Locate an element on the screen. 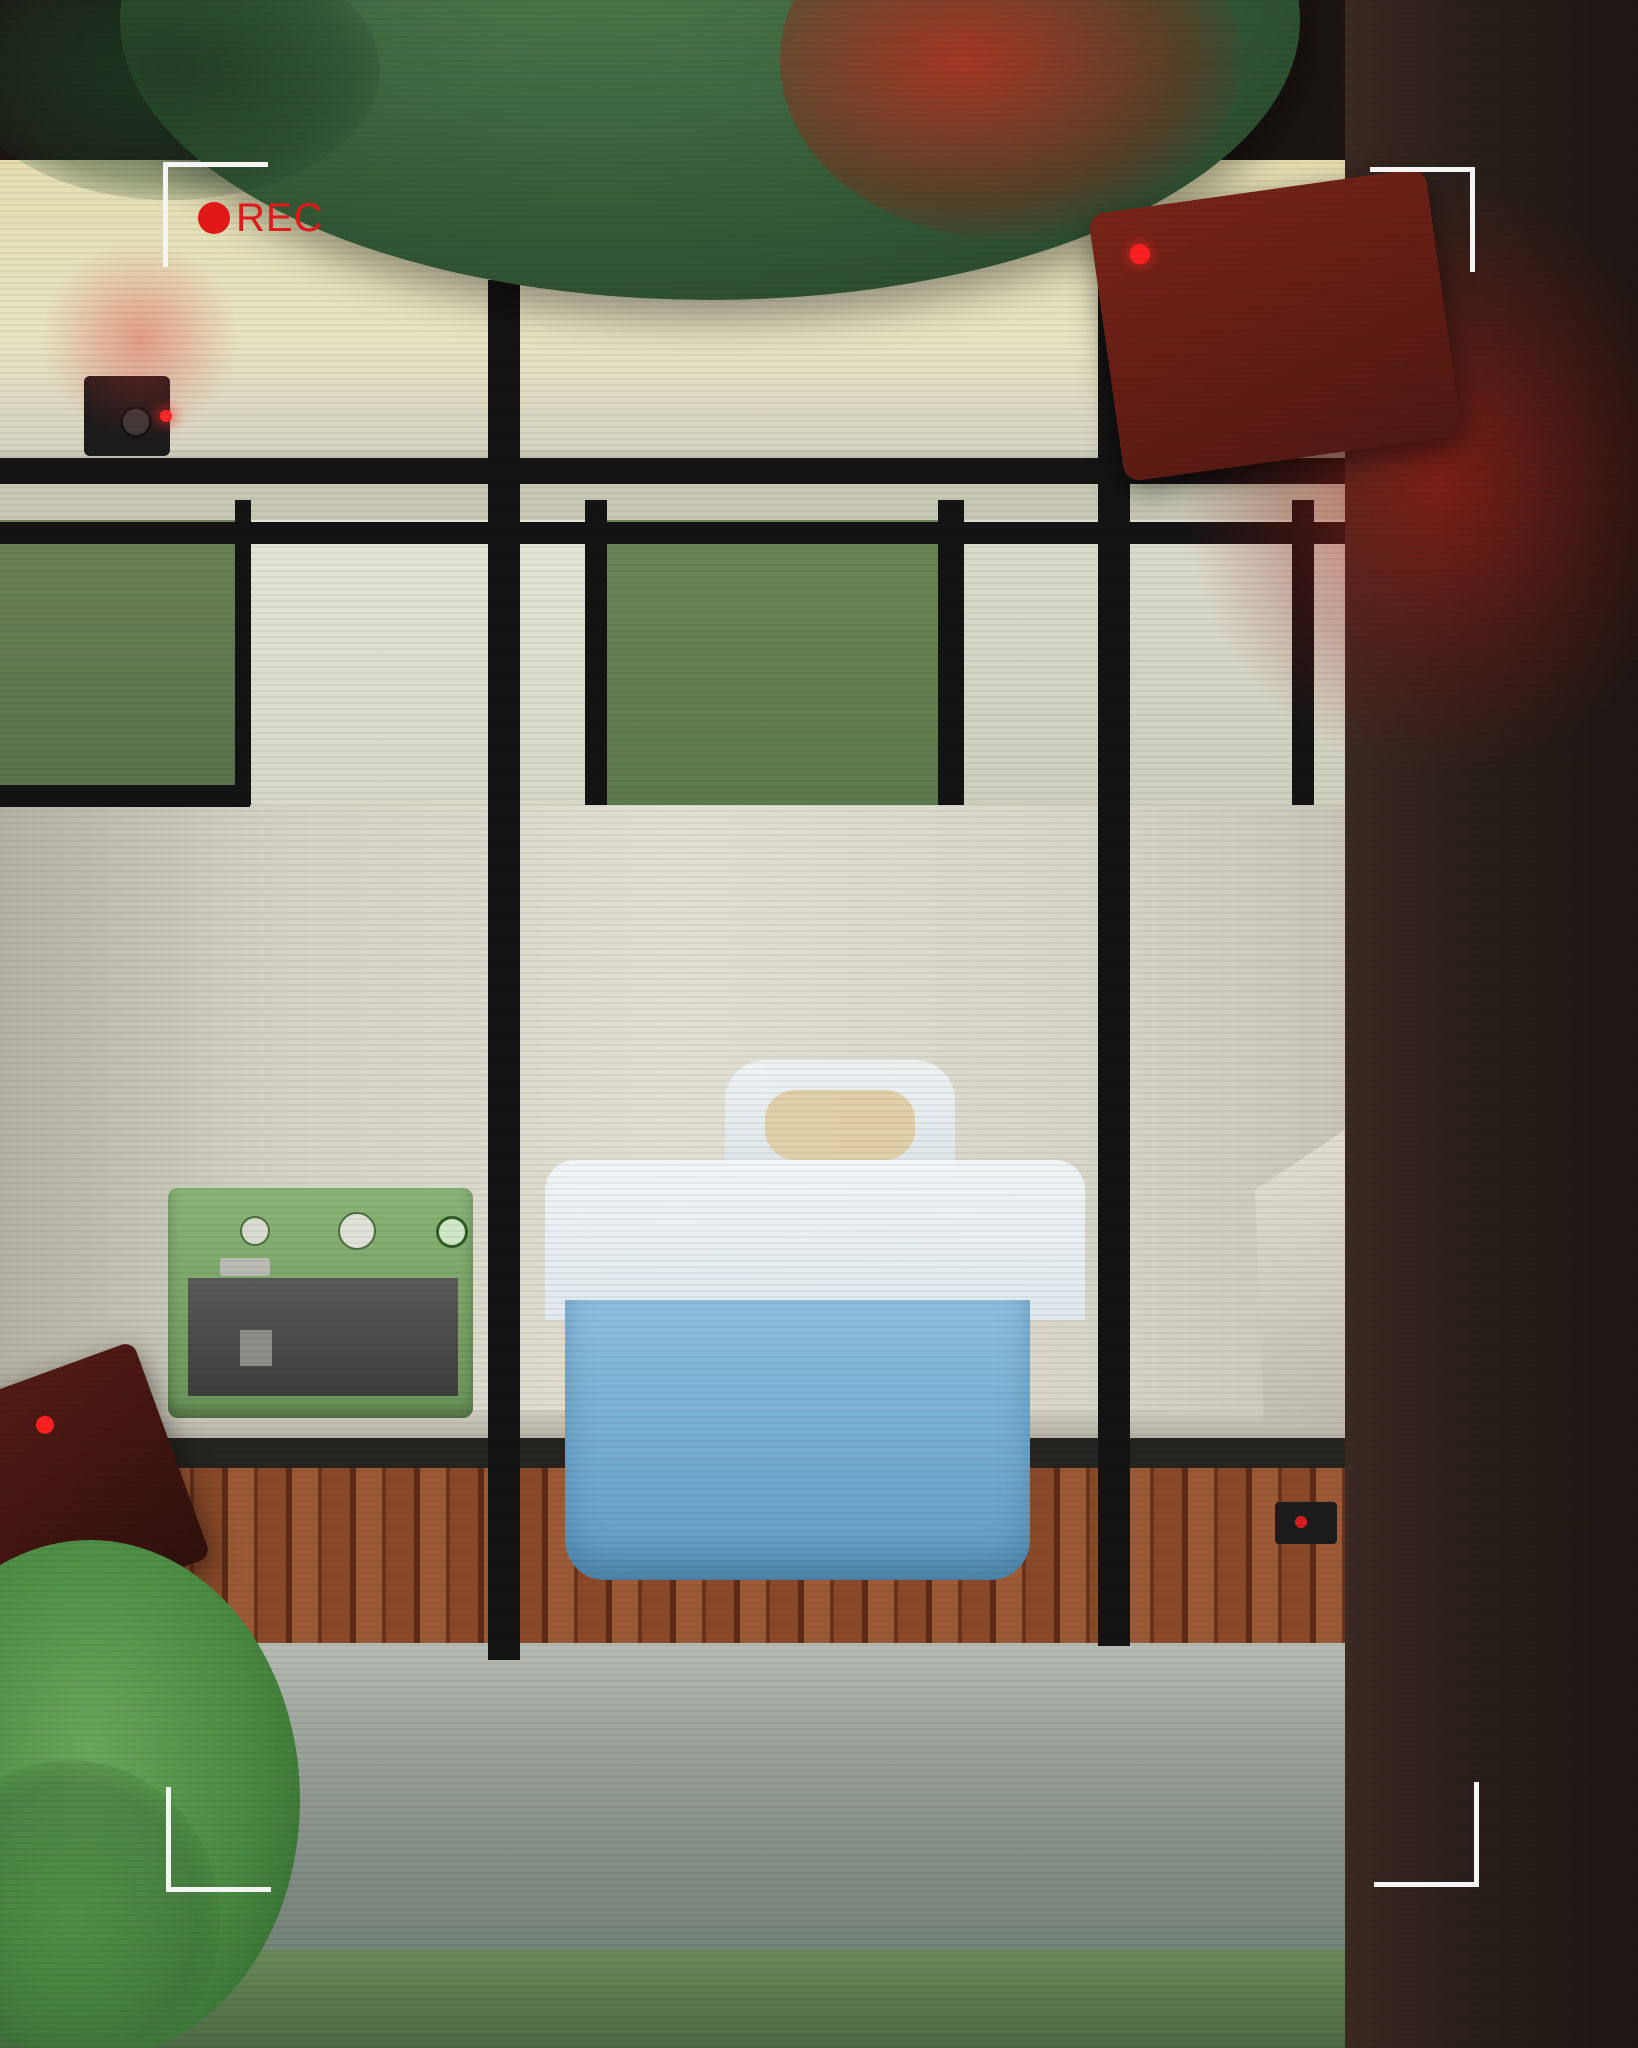  viewfinder-corner-bottom-left is located at coordinates (218, 1839).